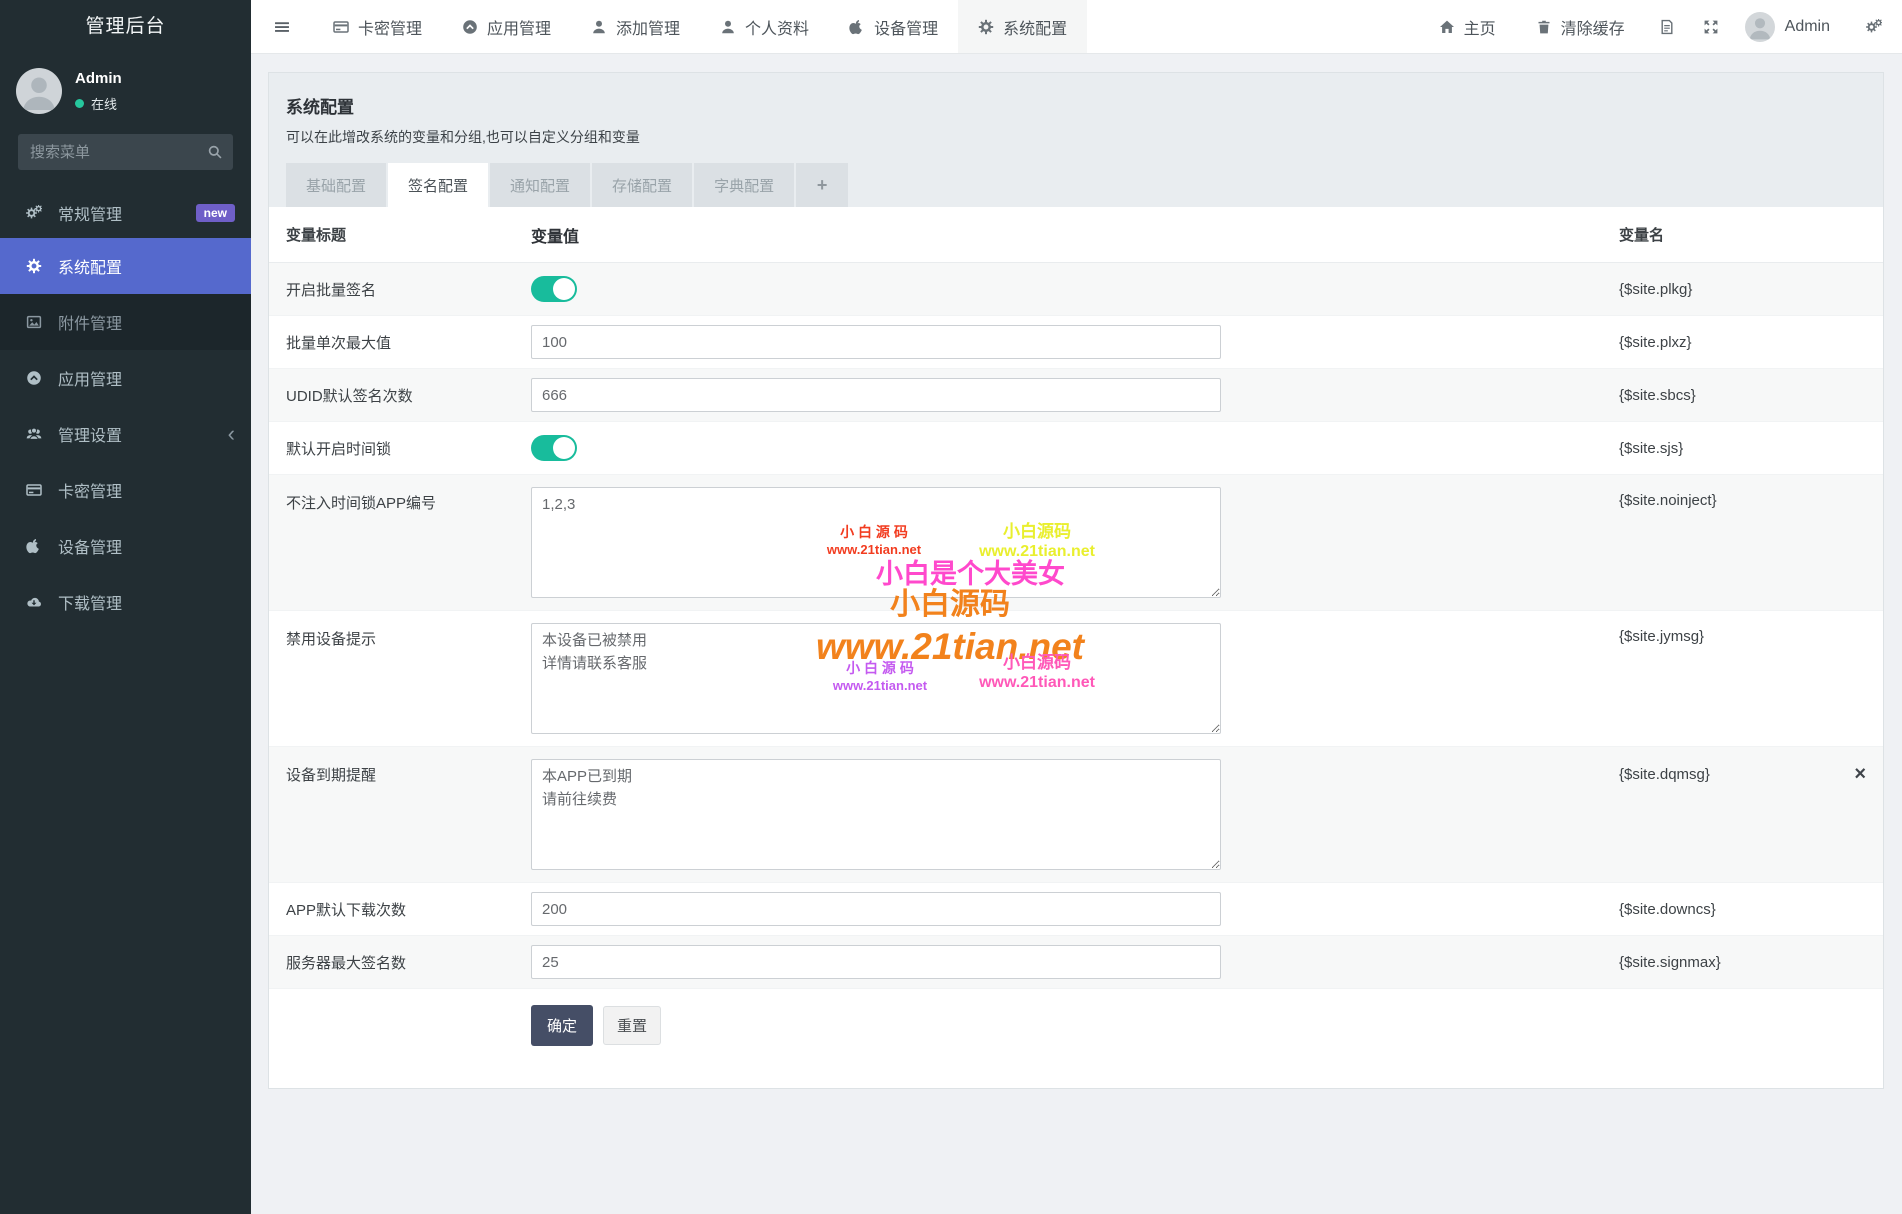 The height and width of the screenshot is (1214, 1902). Describe the element at coordinates (463, 137) in the screenshot. I see `page-subtitle: 可以在此增改系统的变量和分组,也可以自定义分组和变量` at that location.